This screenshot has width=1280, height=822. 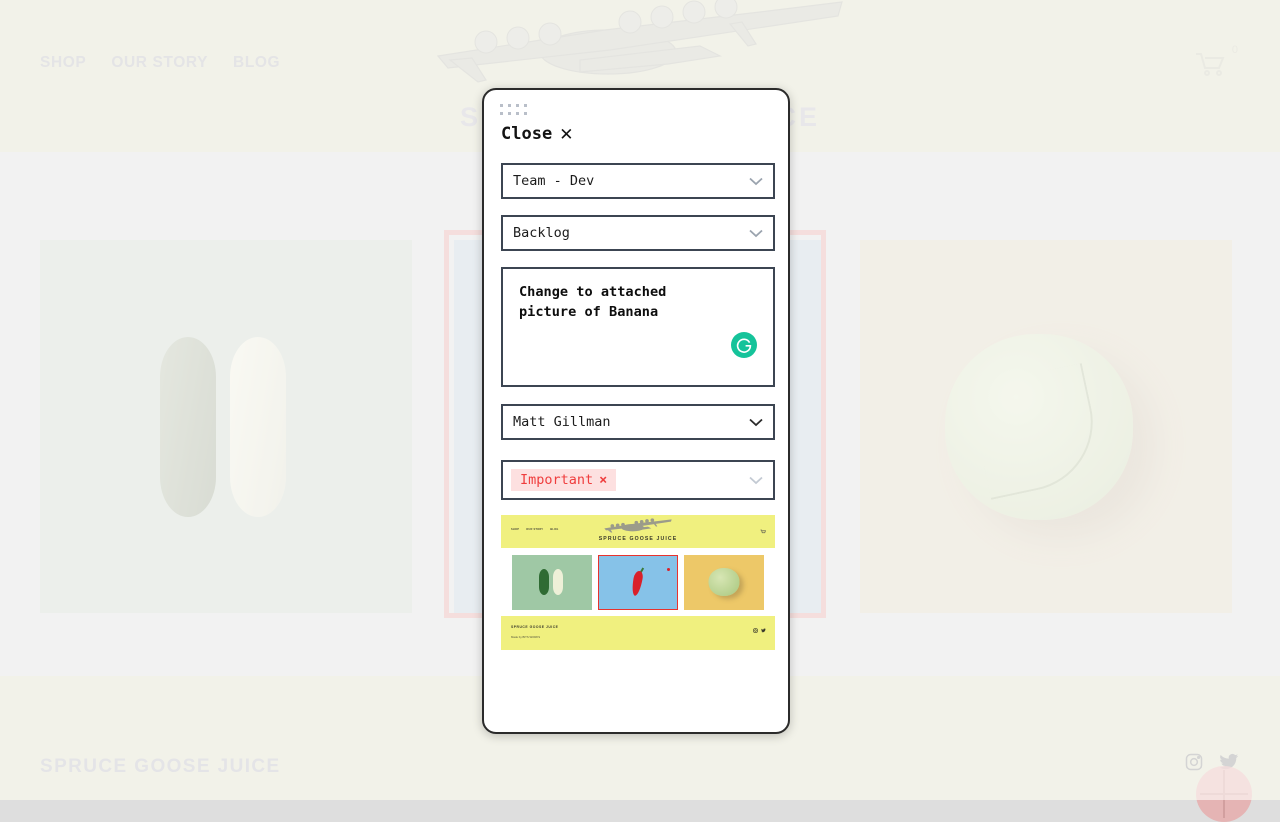 What do you see at coordinates (631, 422) in the screenshot?
I see `assignee-select-value: Matt Gillman` at bounding box center [631, 422].